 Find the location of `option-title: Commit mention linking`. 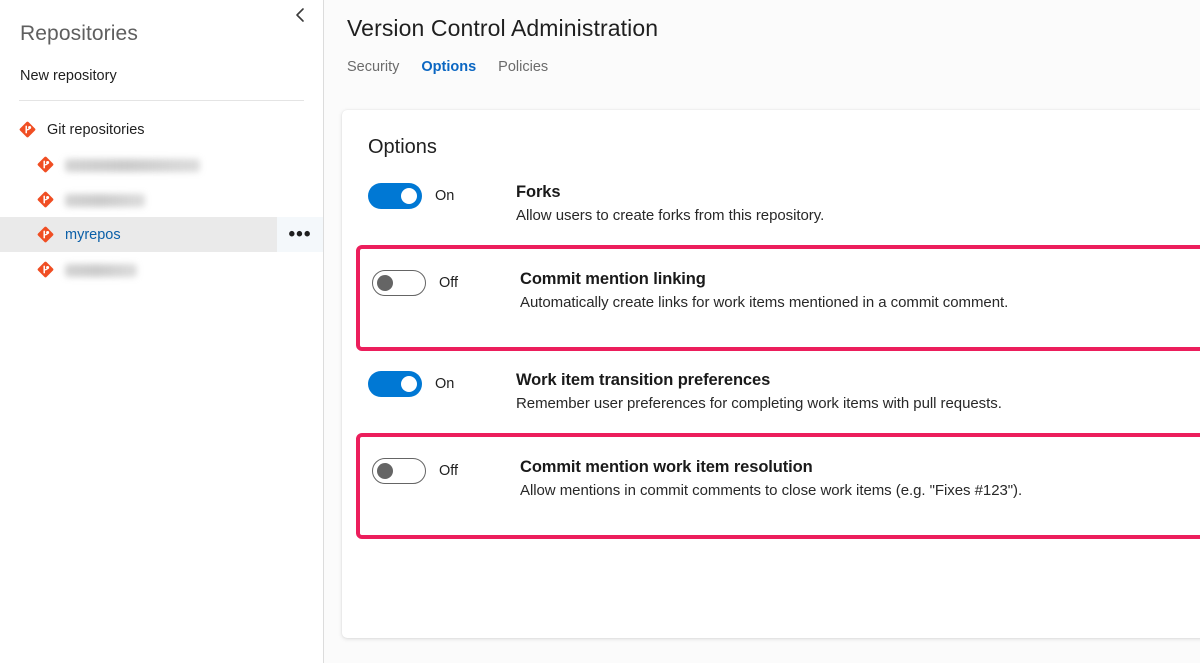

option-title: Commit mention linking is located at coordinates (613, 279).